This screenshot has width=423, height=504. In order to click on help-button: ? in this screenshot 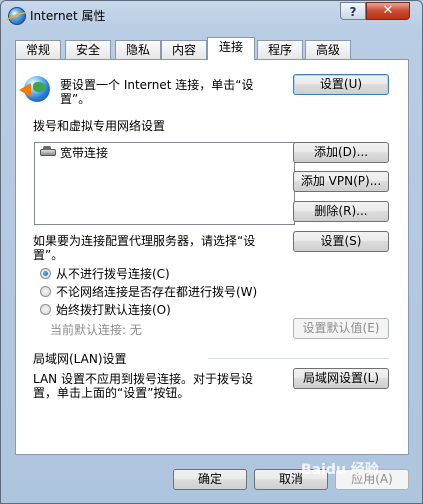, I will do `click(353, 11)`.